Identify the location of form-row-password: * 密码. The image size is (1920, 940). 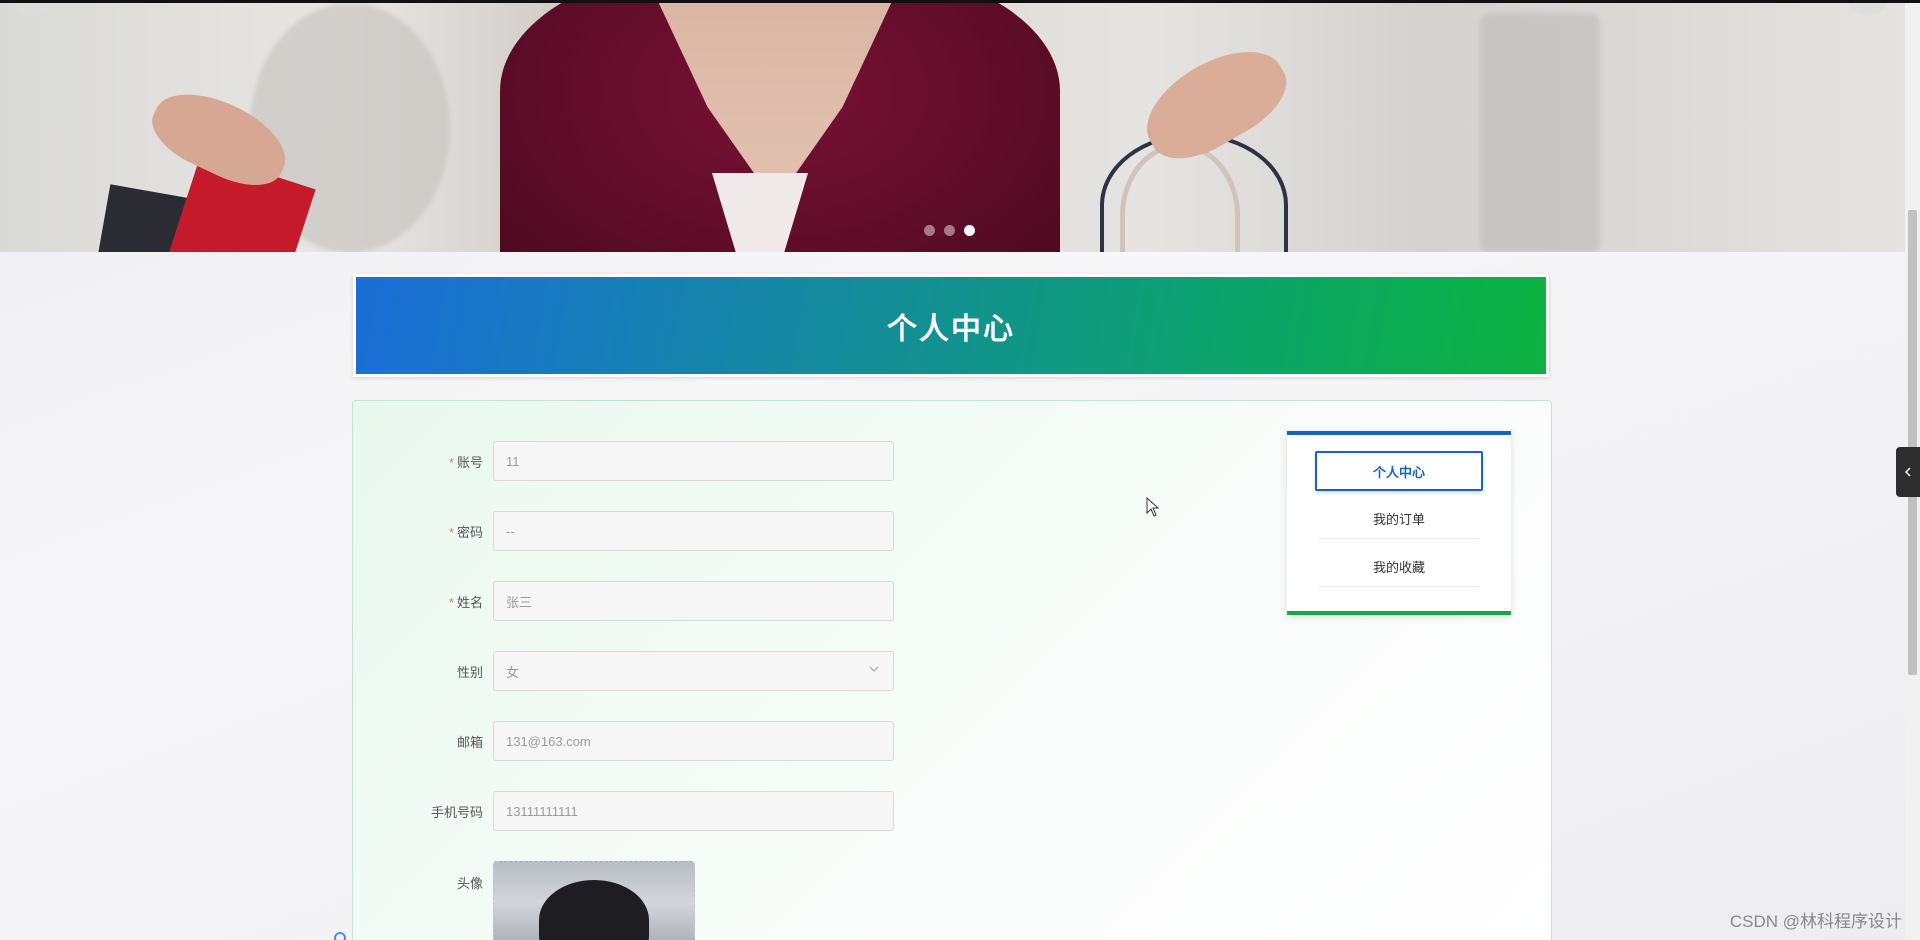
(623, 531).